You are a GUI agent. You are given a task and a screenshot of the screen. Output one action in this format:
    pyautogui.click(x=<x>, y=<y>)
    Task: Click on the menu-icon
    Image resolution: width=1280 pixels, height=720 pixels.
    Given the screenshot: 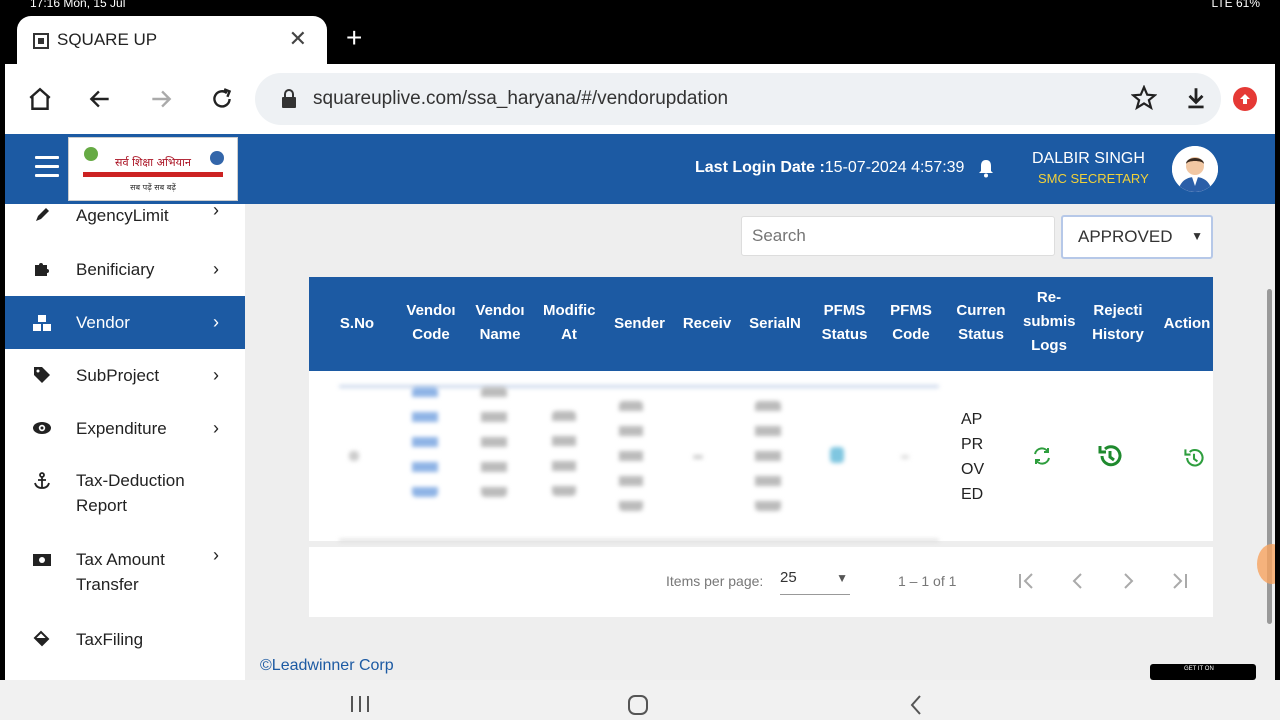 What is the action you would take?
    pyautogui.click(x=47, y=167)
    